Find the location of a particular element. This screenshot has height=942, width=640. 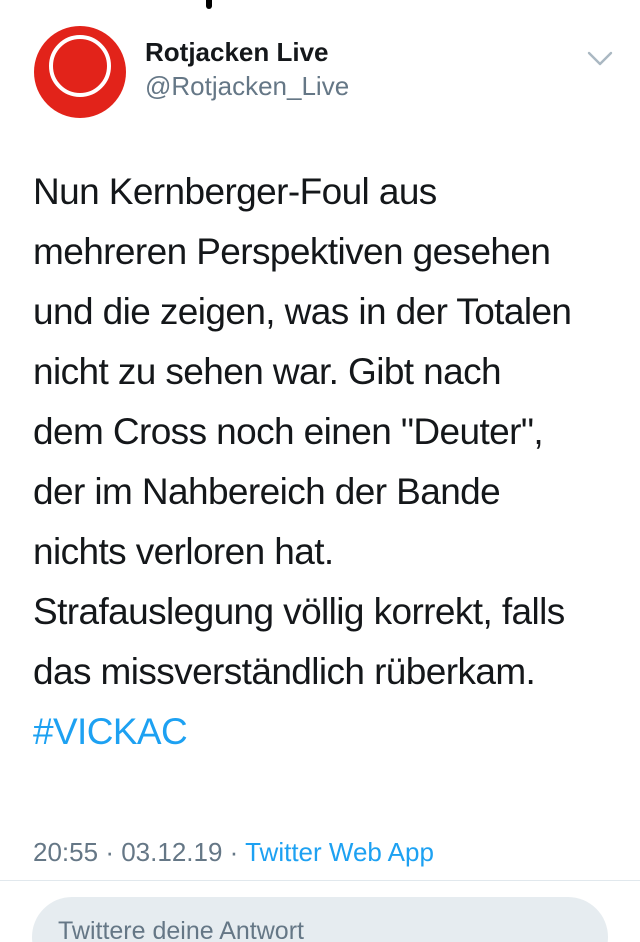

tweet-text-line: der im Nahbereich der Bande is located at coordinates (267, 491).